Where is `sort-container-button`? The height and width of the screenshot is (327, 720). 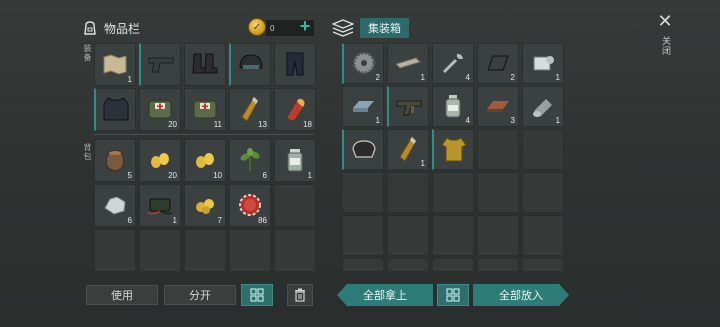
sort-container-button is located at coordinates (453, 295).